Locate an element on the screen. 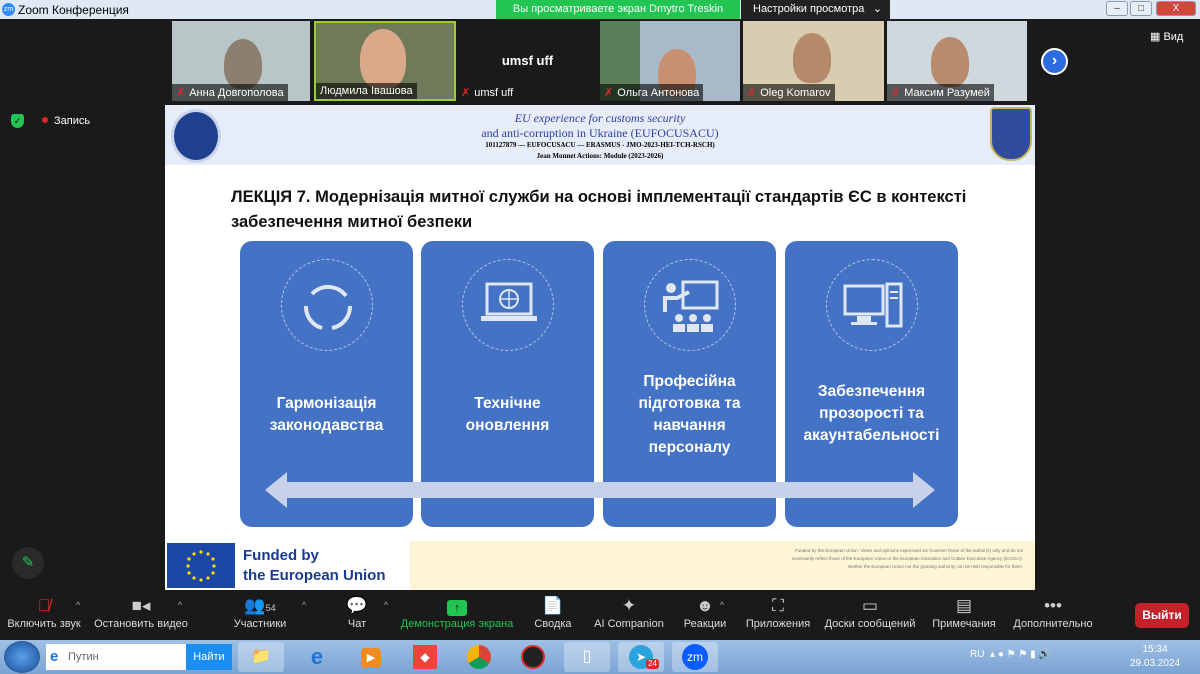  share-banner: Вы просматриваете экран Dmytro Treskin is located at coordinates (618, 9).